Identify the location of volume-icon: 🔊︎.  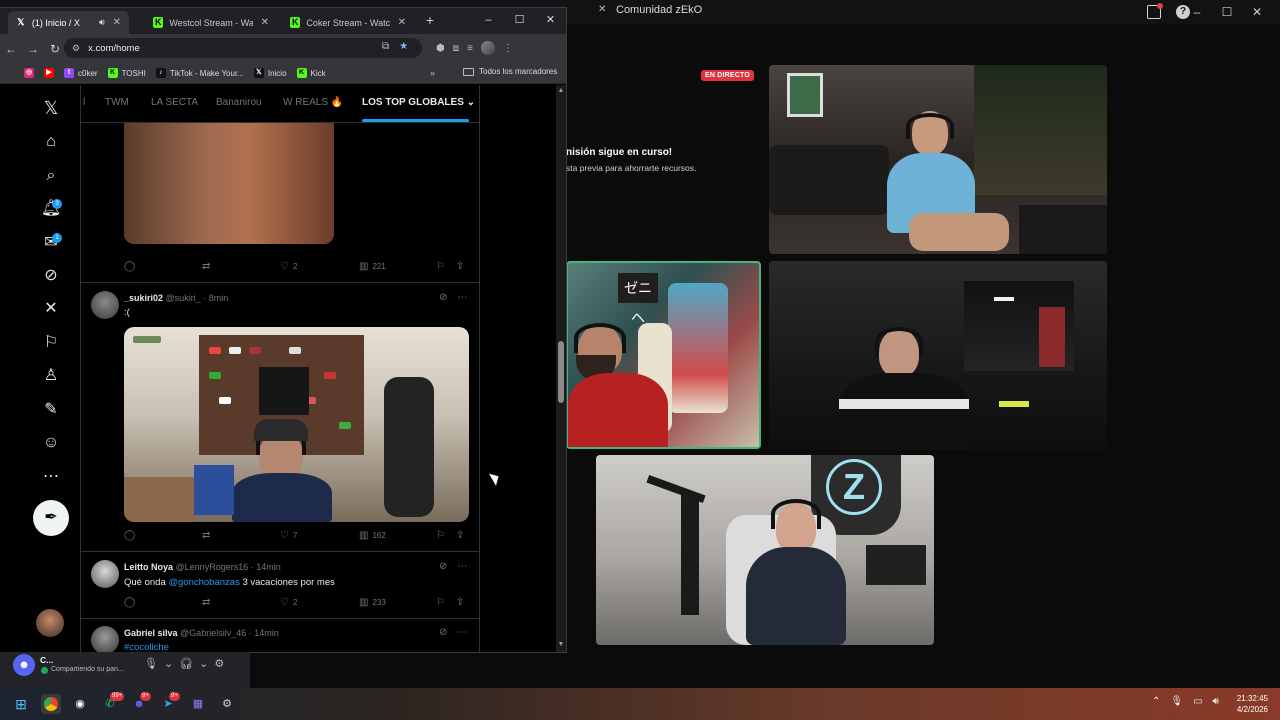
(1216, 701).